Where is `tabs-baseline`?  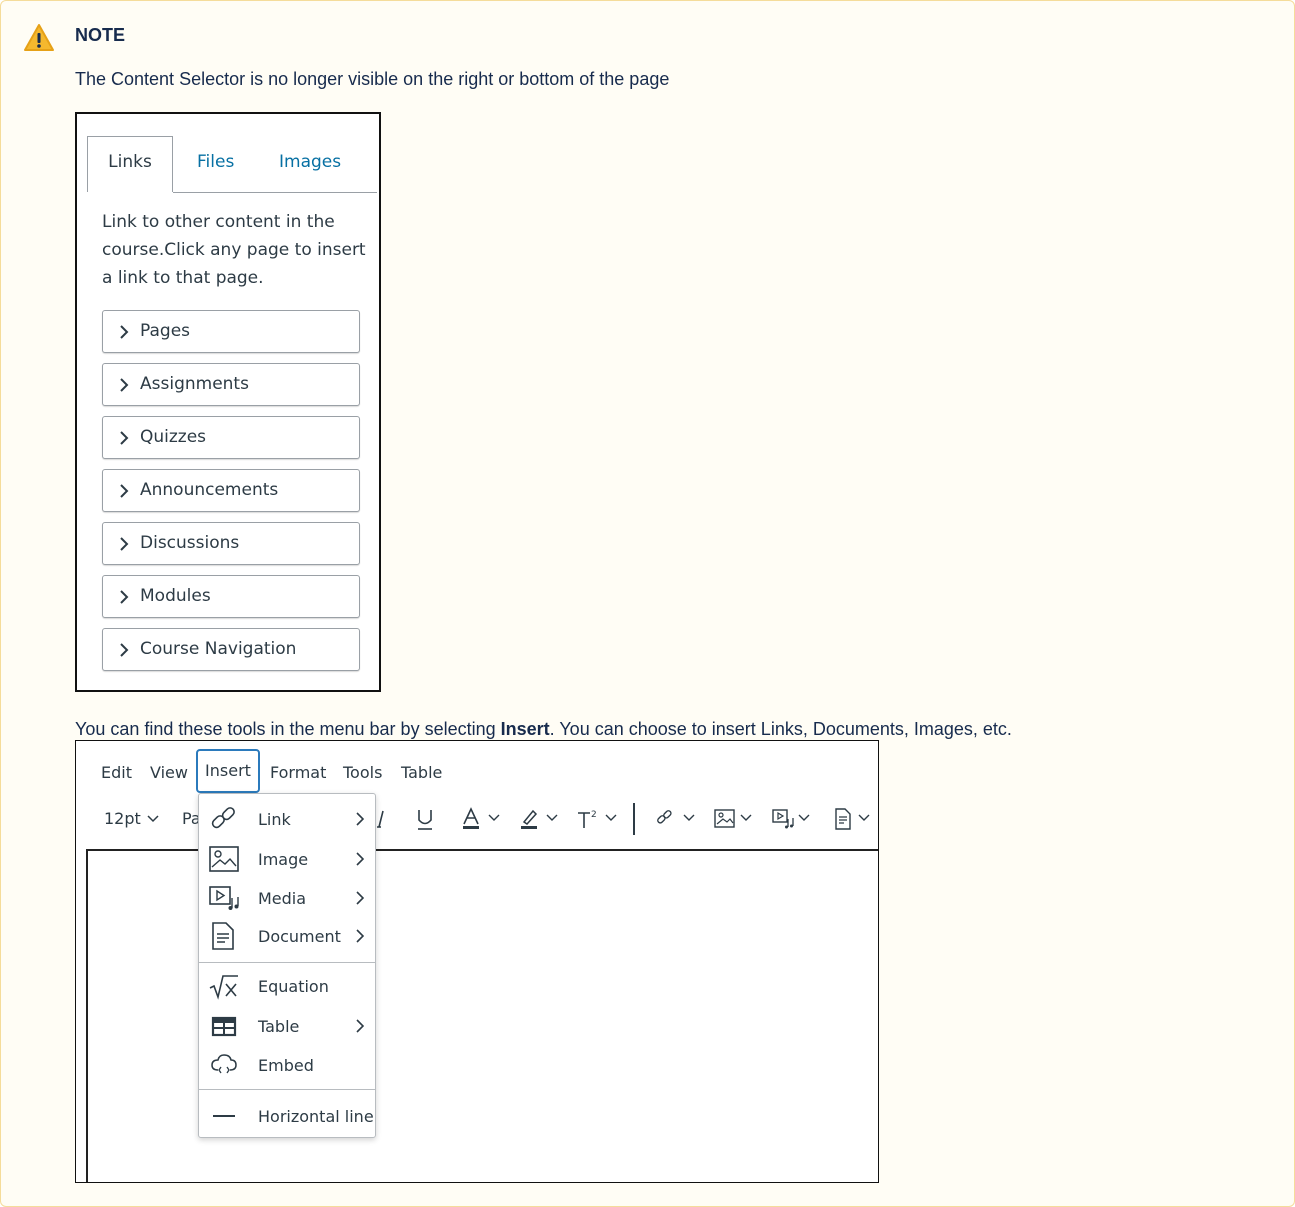 tabs-baseline is located at coordinates (275, 192).